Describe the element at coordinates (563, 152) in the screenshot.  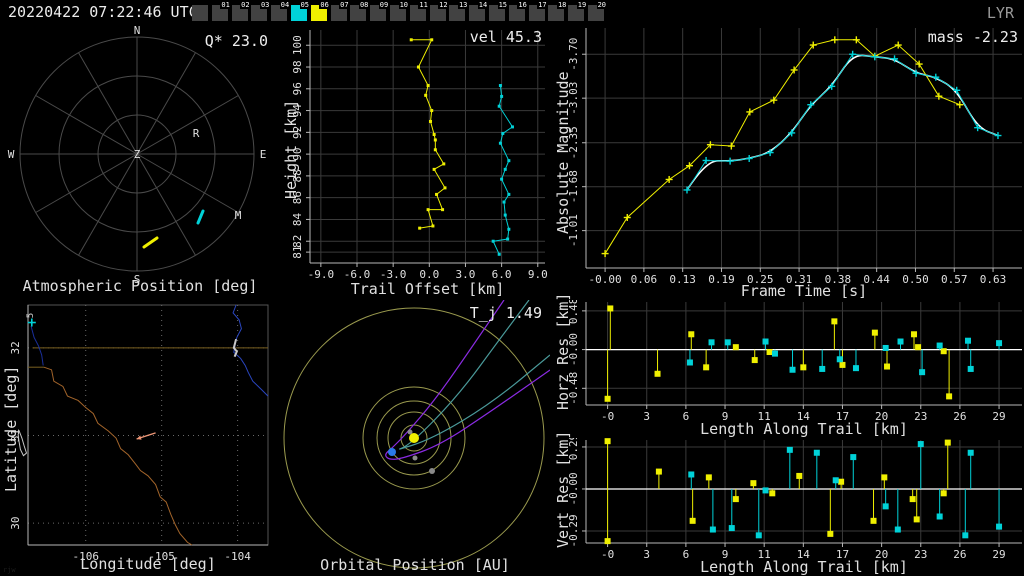
I see `mag-ylabel: Absolute Magnitude` at that location.